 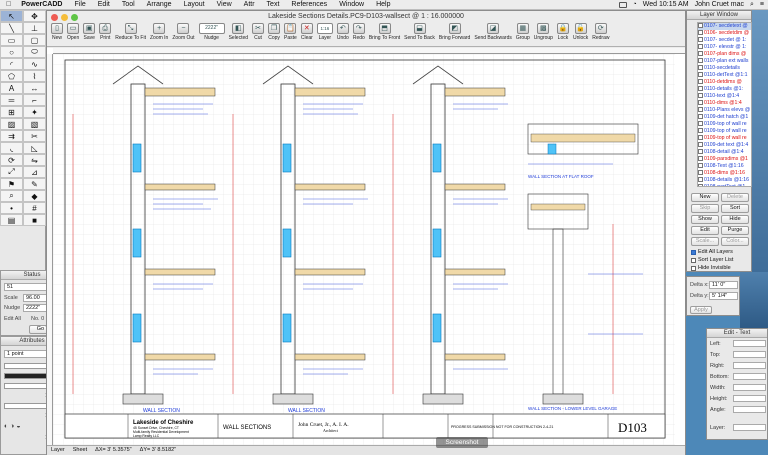 What do you see at coordinates (128, 4) in the screenshot?
I see `menu-tool: Tool` at bounding box center [128, 4].